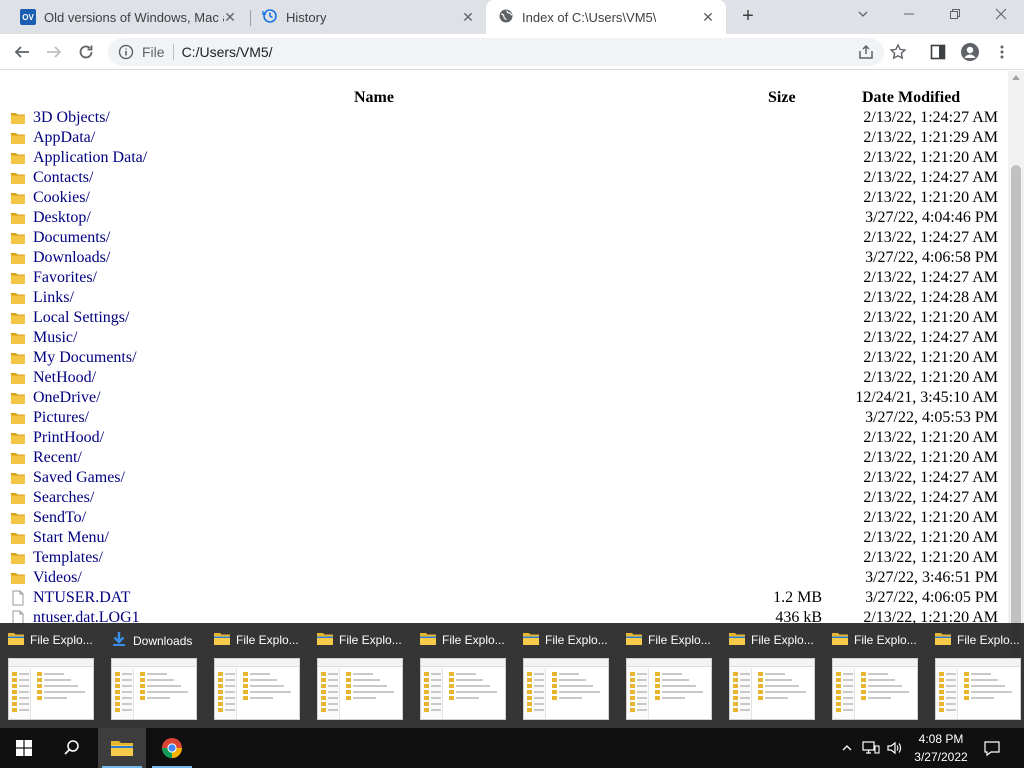  I want to click on entry-link: My Documents/, so click(85, 358).